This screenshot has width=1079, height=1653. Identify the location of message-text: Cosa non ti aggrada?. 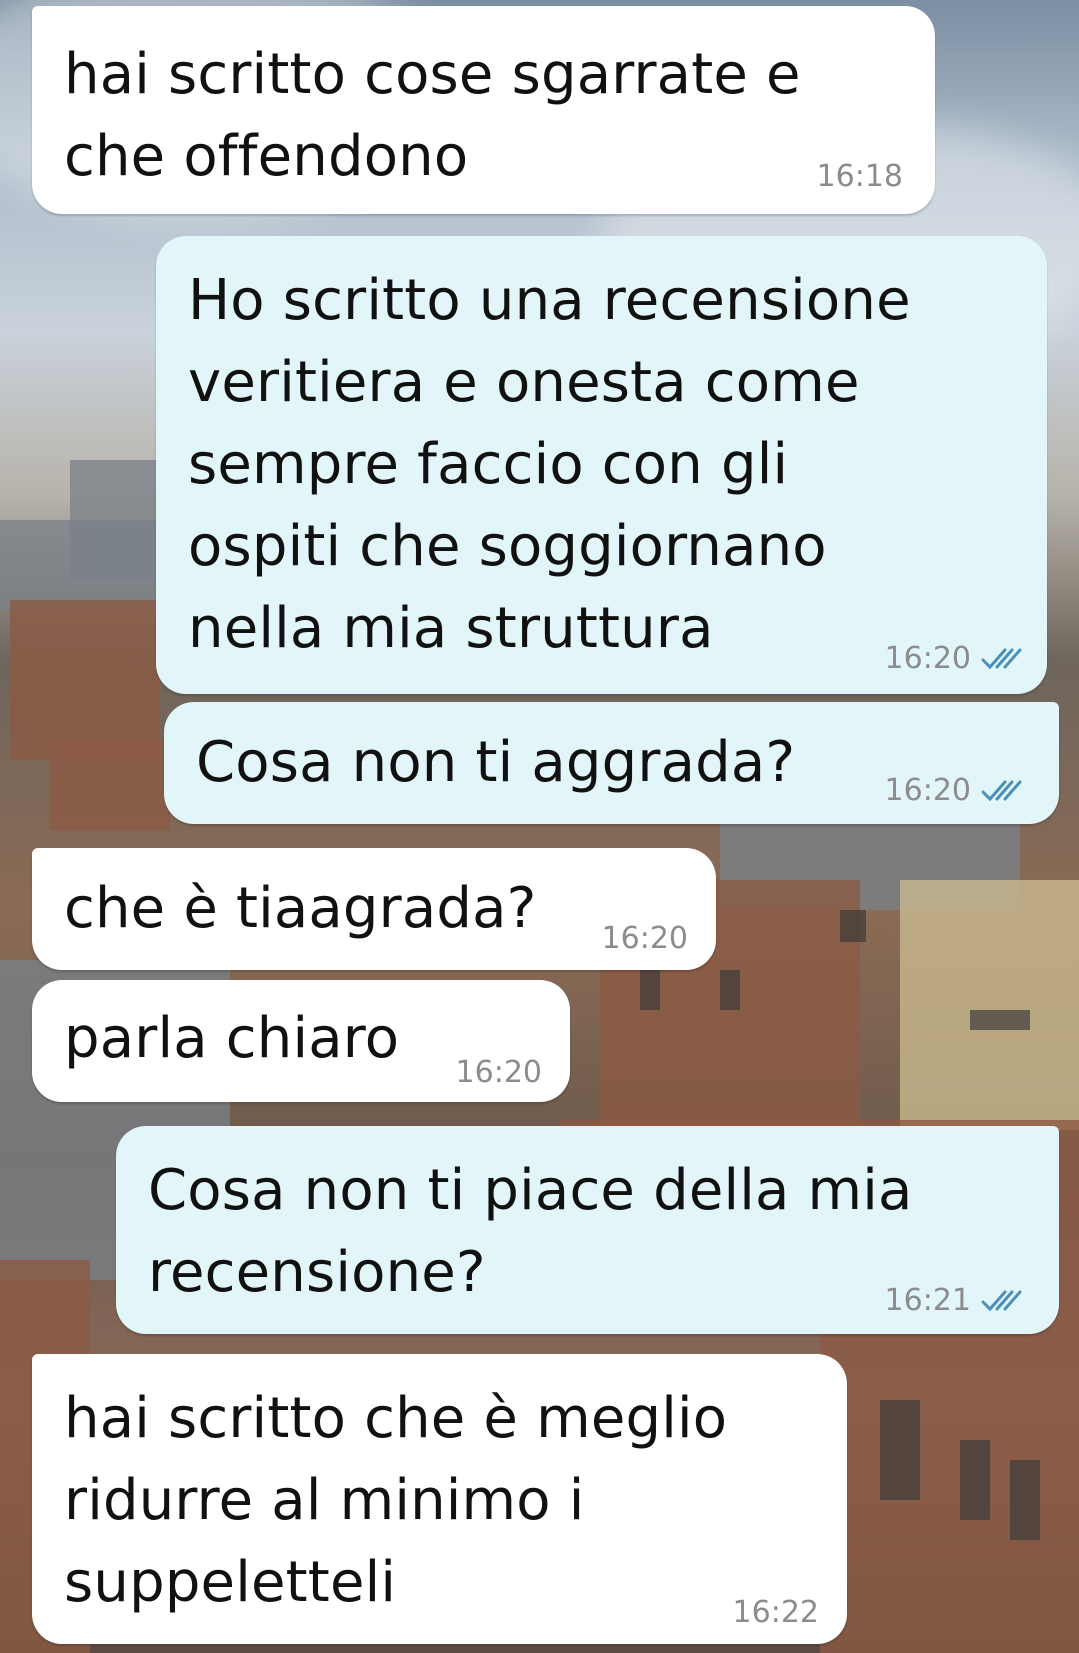
(496, 762).